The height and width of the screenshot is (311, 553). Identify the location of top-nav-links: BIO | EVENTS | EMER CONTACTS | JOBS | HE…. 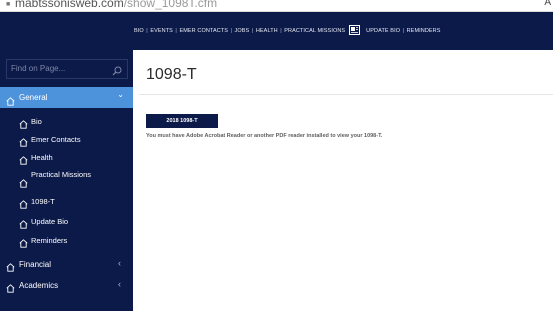
(287, 30).